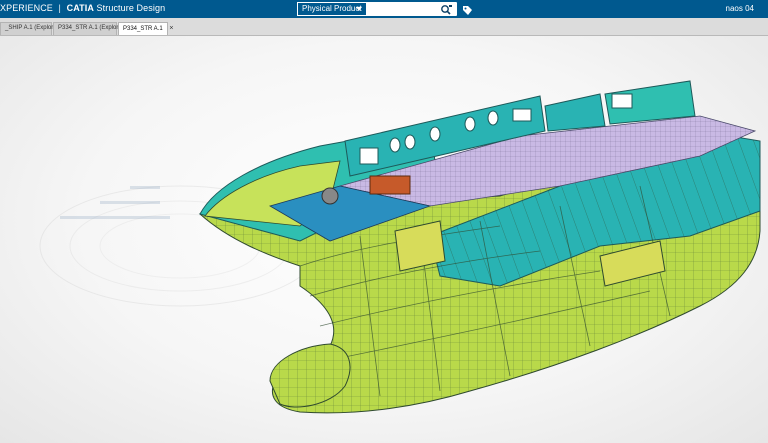 The height and width of the screenshot is (443, 768). What do you see at coordinates (26, 8) in the screenshot?
I see `brand-prefix: XPERIENCE` at bounding box center [26, 8].